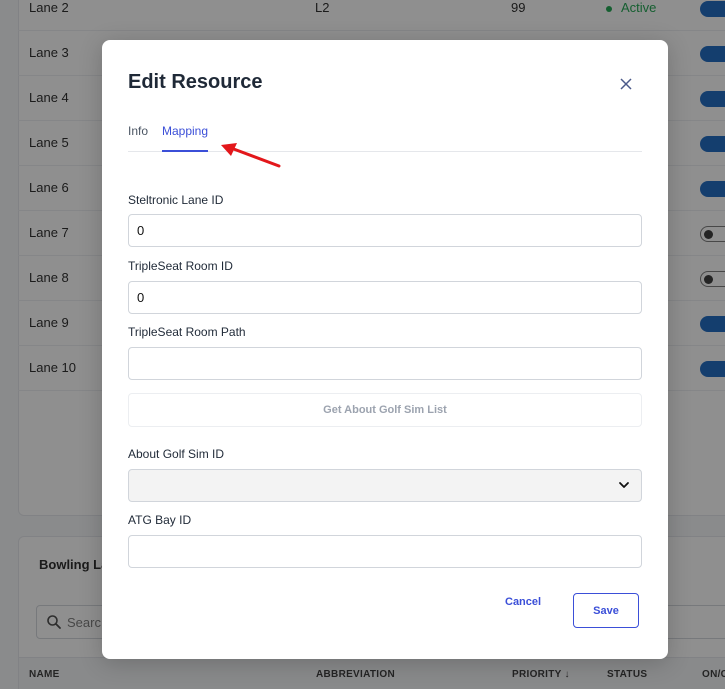 This screenshot has height=689, width=725. What do you see at coordinates (176, 200) in the screenshot?
I see `steltronic-lane-id-label: Steltronic Lane ID` at bounding box center [176, 200].